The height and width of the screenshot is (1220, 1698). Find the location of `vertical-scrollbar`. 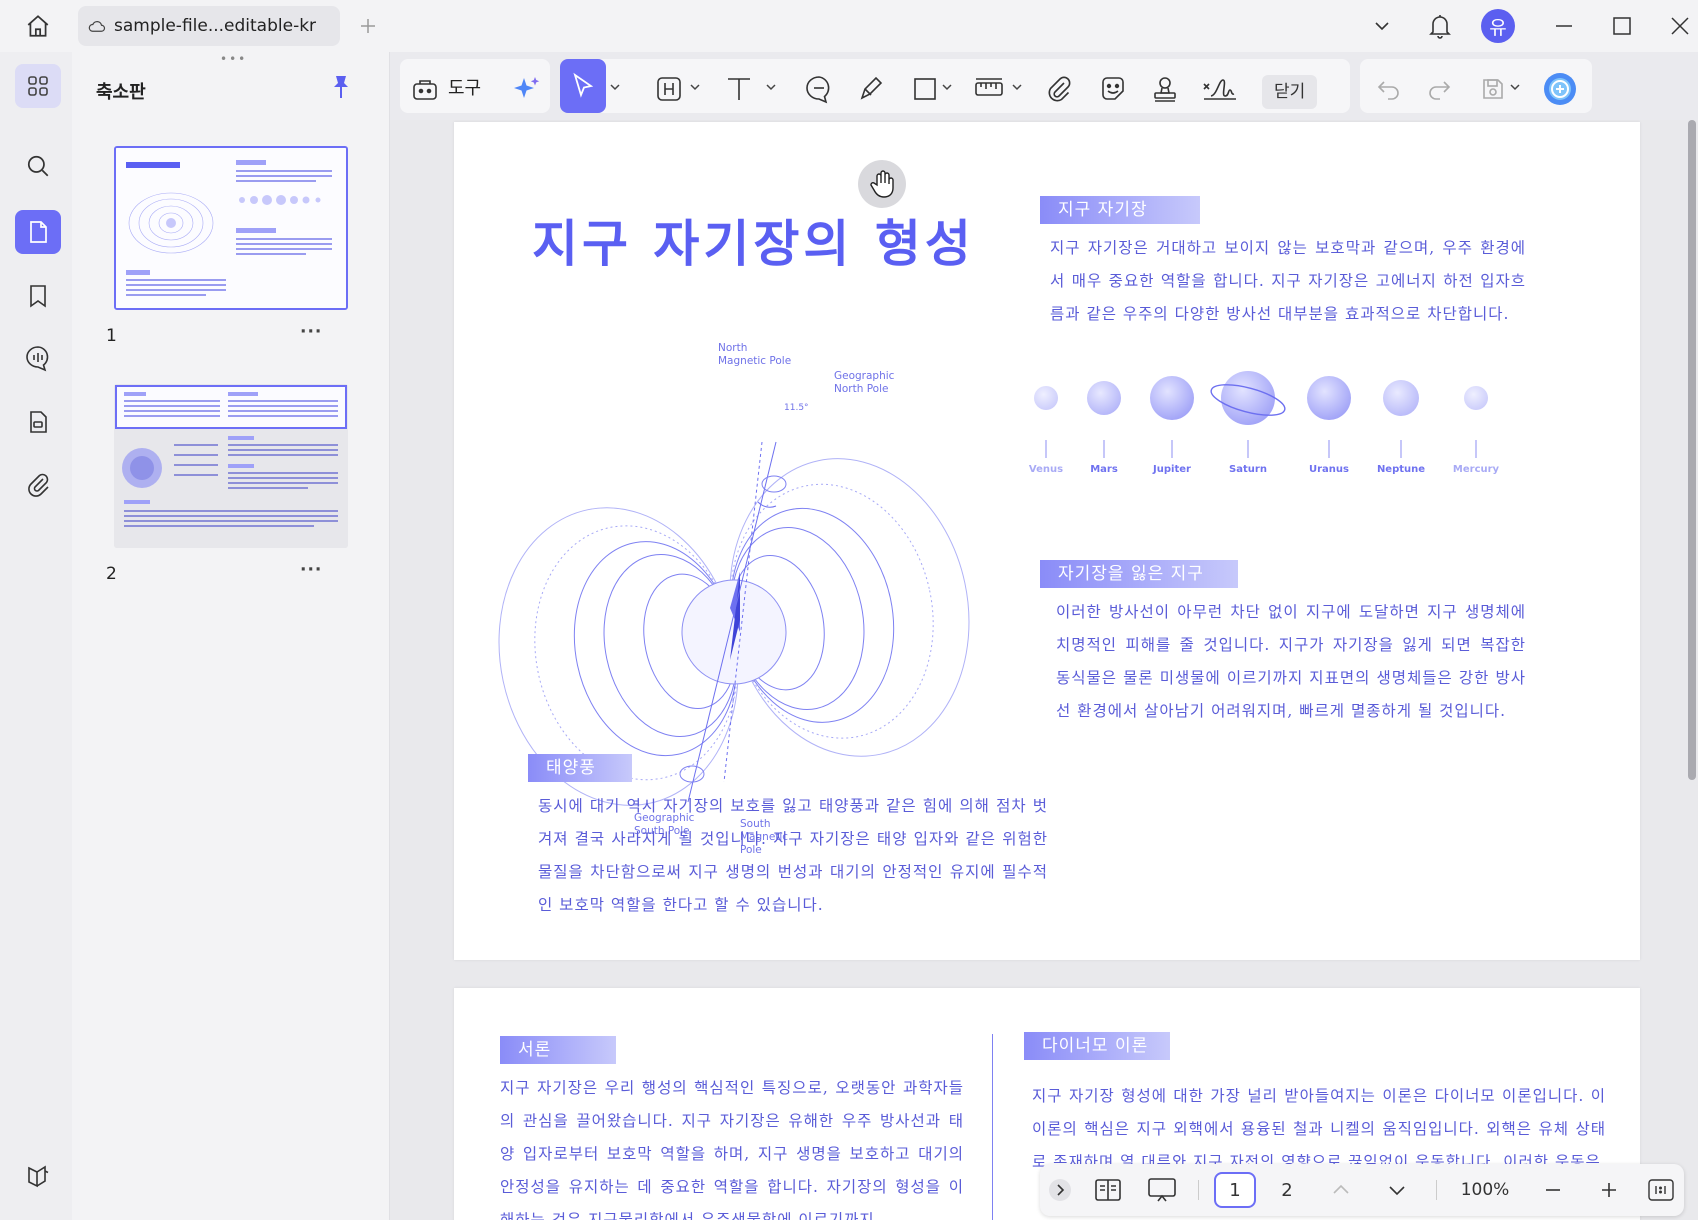

vertical-scrollbar is located at coordinates (1692, 450).